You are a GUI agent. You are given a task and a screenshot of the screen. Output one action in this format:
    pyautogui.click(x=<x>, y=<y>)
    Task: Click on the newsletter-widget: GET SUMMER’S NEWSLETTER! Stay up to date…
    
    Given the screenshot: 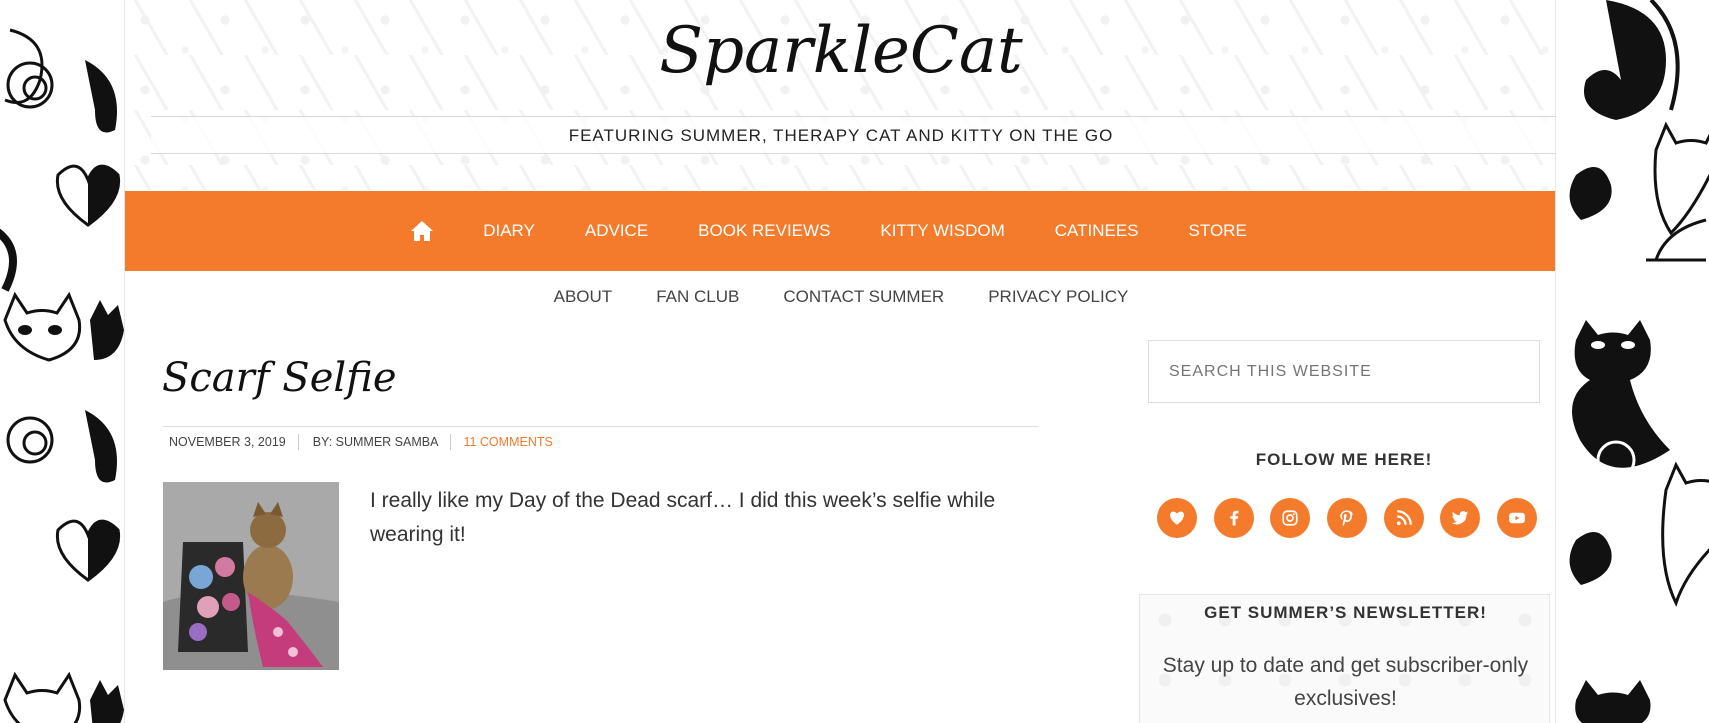 What is the action you would take?
    pyautogui.click(x=1344, y=658)
    